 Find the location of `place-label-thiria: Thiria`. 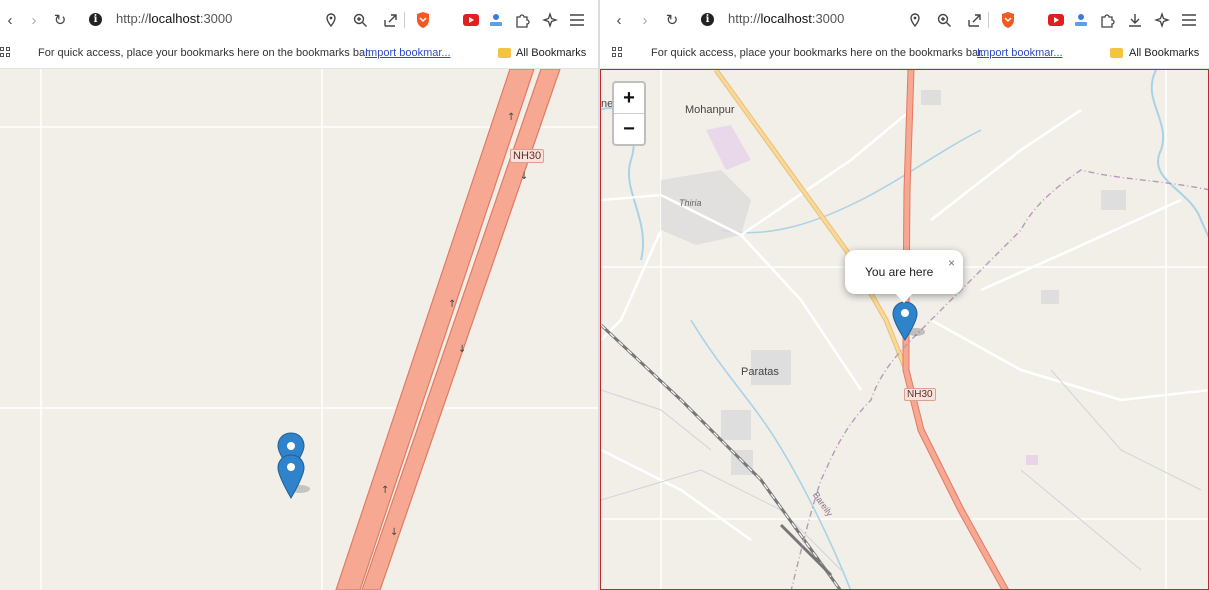

place-label-thiria: Thiria is located at coordinates (690, 203).